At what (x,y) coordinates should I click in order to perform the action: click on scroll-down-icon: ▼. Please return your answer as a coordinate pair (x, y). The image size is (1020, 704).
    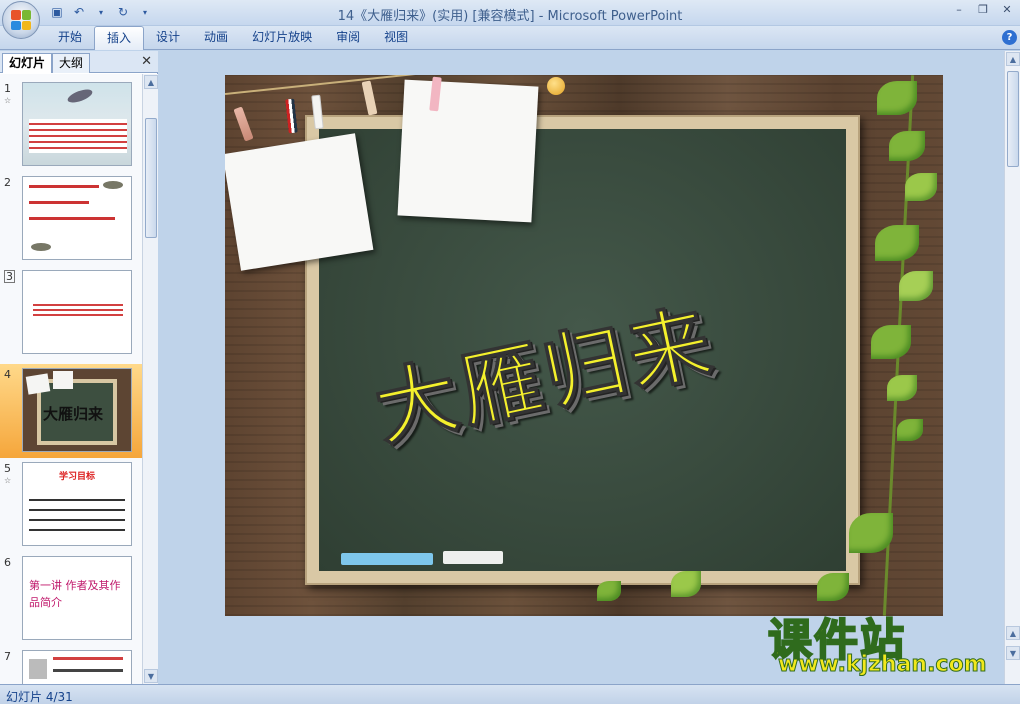
    Looking at the image, I should click on (151, 676).